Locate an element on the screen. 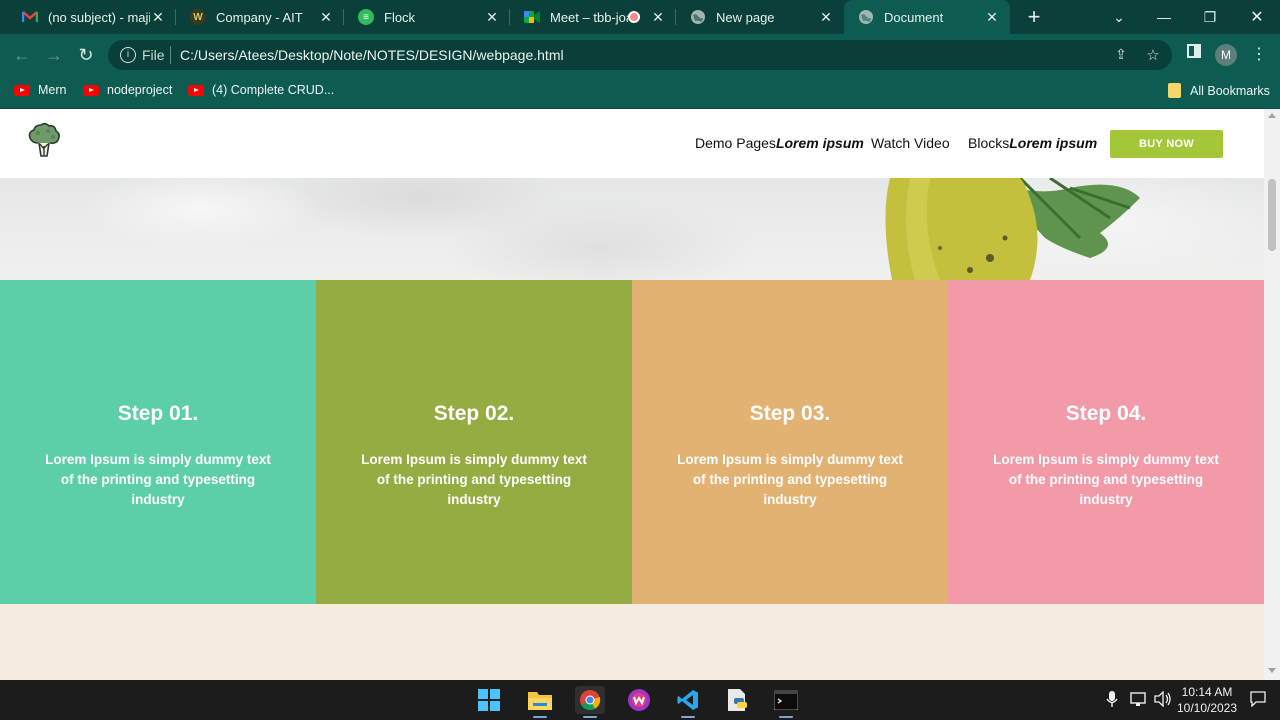  minimize-button: — is located at coordinates (1164, 17).